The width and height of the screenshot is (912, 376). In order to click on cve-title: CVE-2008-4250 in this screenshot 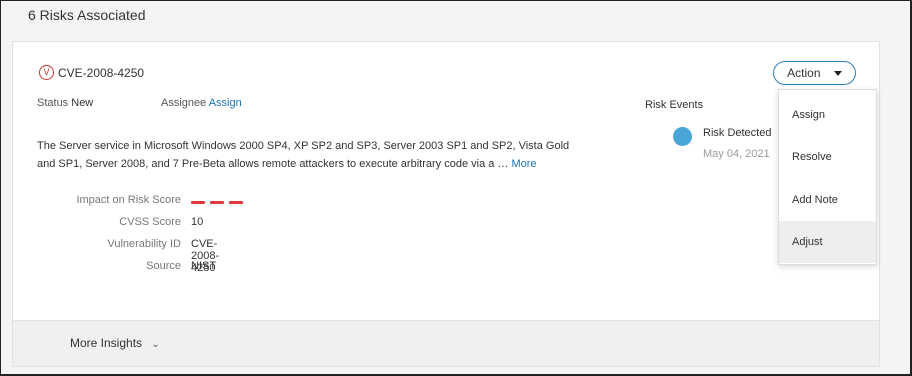, I will do `click(101, 72)`.